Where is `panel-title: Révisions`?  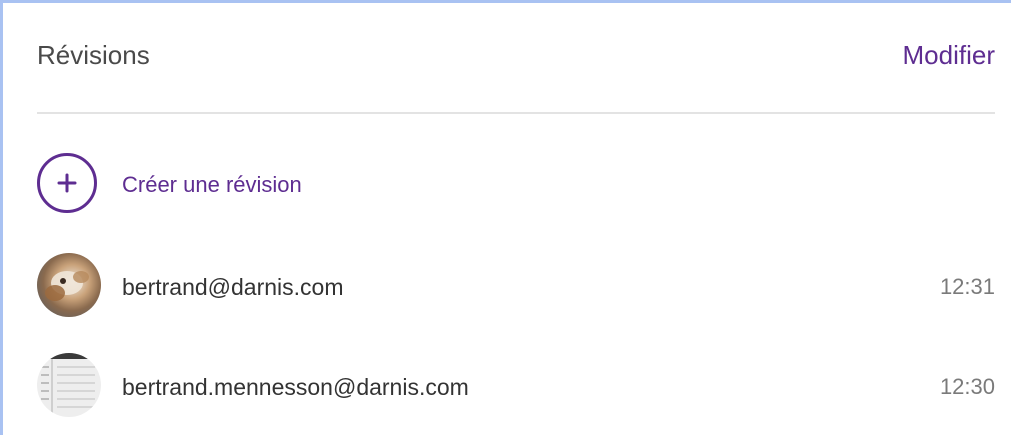 panel-title: Révisions is located at coordinates (93, 55).